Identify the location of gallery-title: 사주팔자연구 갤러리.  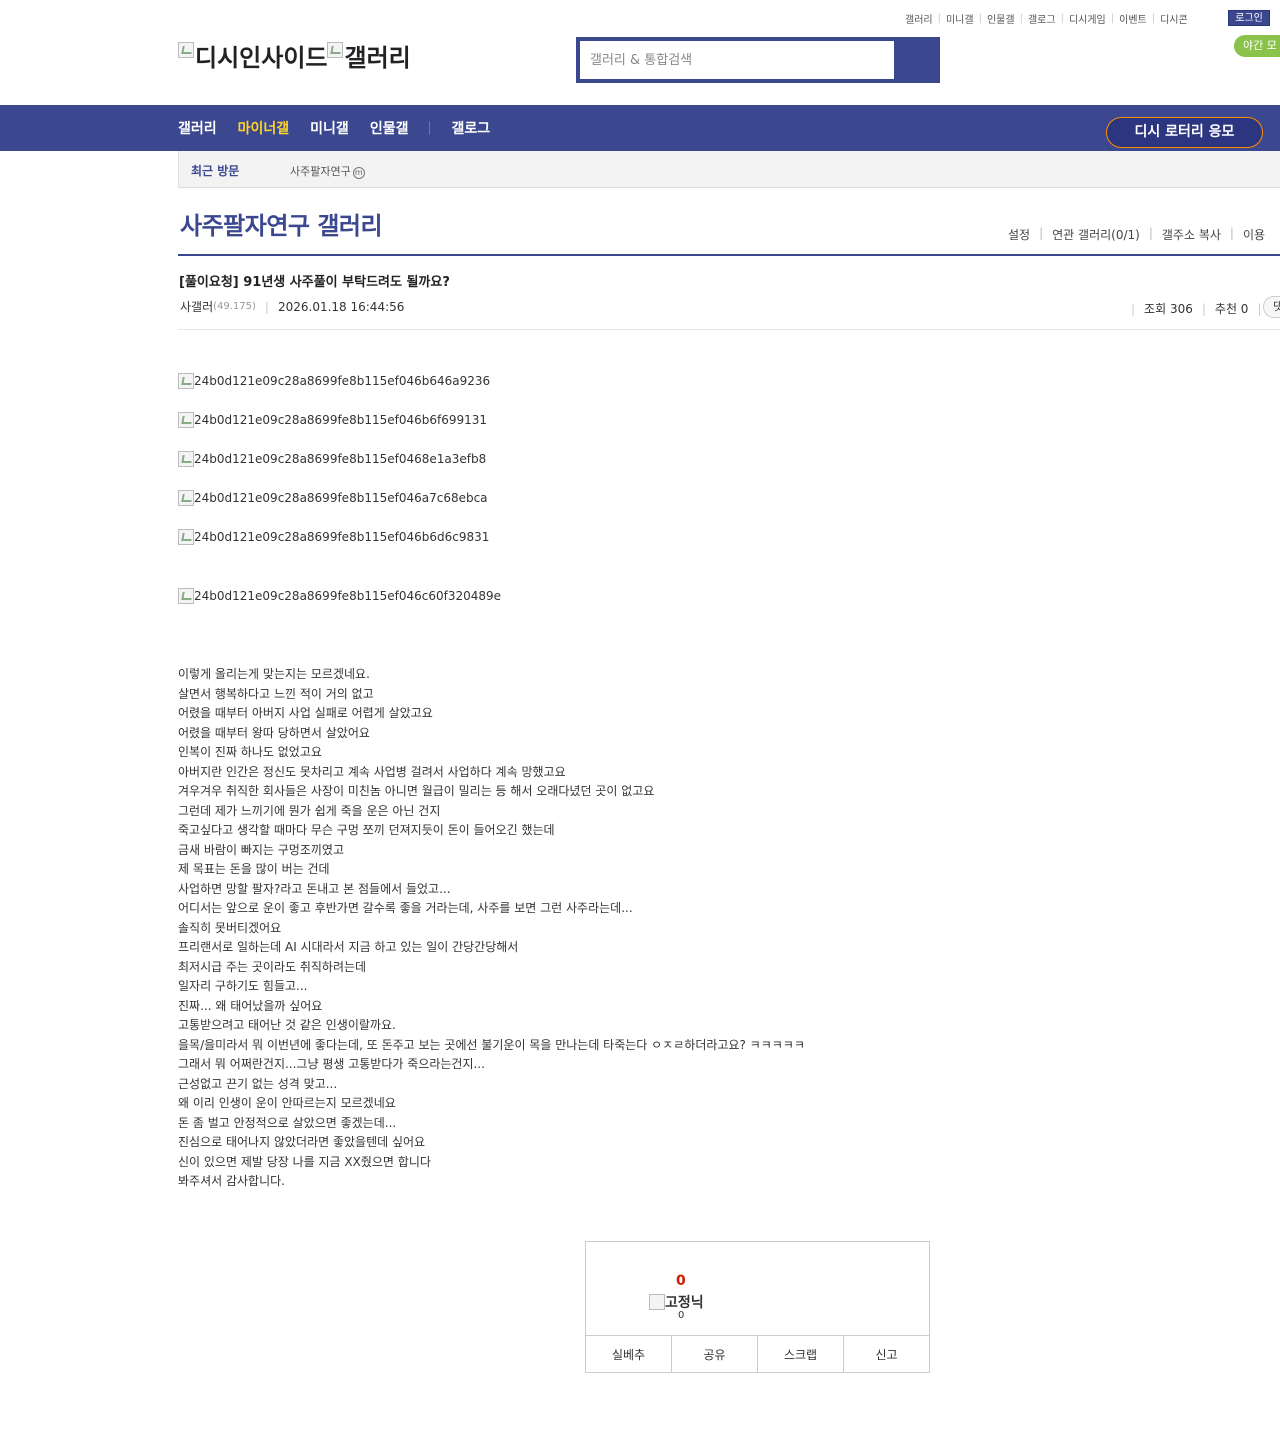
(281, 223).